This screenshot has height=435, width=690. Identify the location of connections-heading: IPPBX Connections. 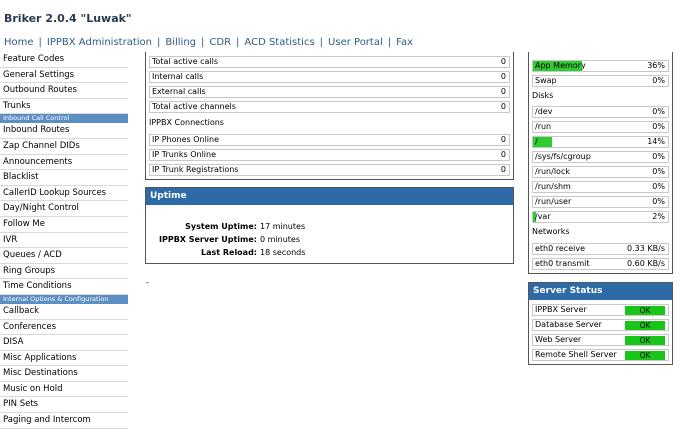
(186, 122).